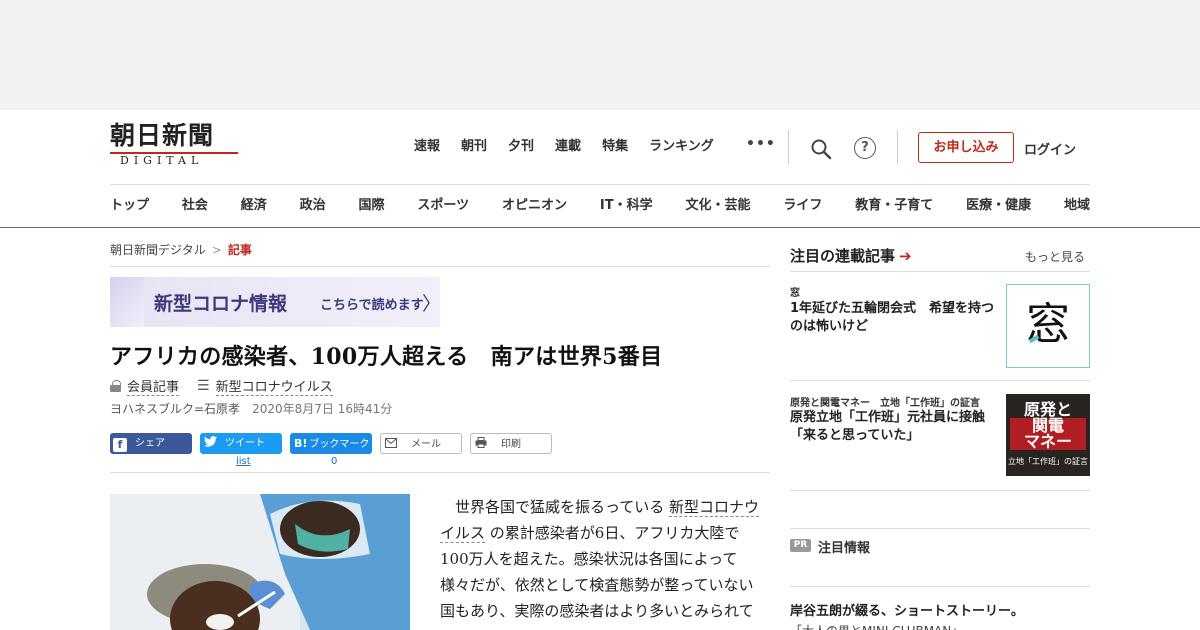  What do you see at coordinates (1077, 206) in the screenshot?
I see `category-local: 地域` at bounding box center [1077, 206].